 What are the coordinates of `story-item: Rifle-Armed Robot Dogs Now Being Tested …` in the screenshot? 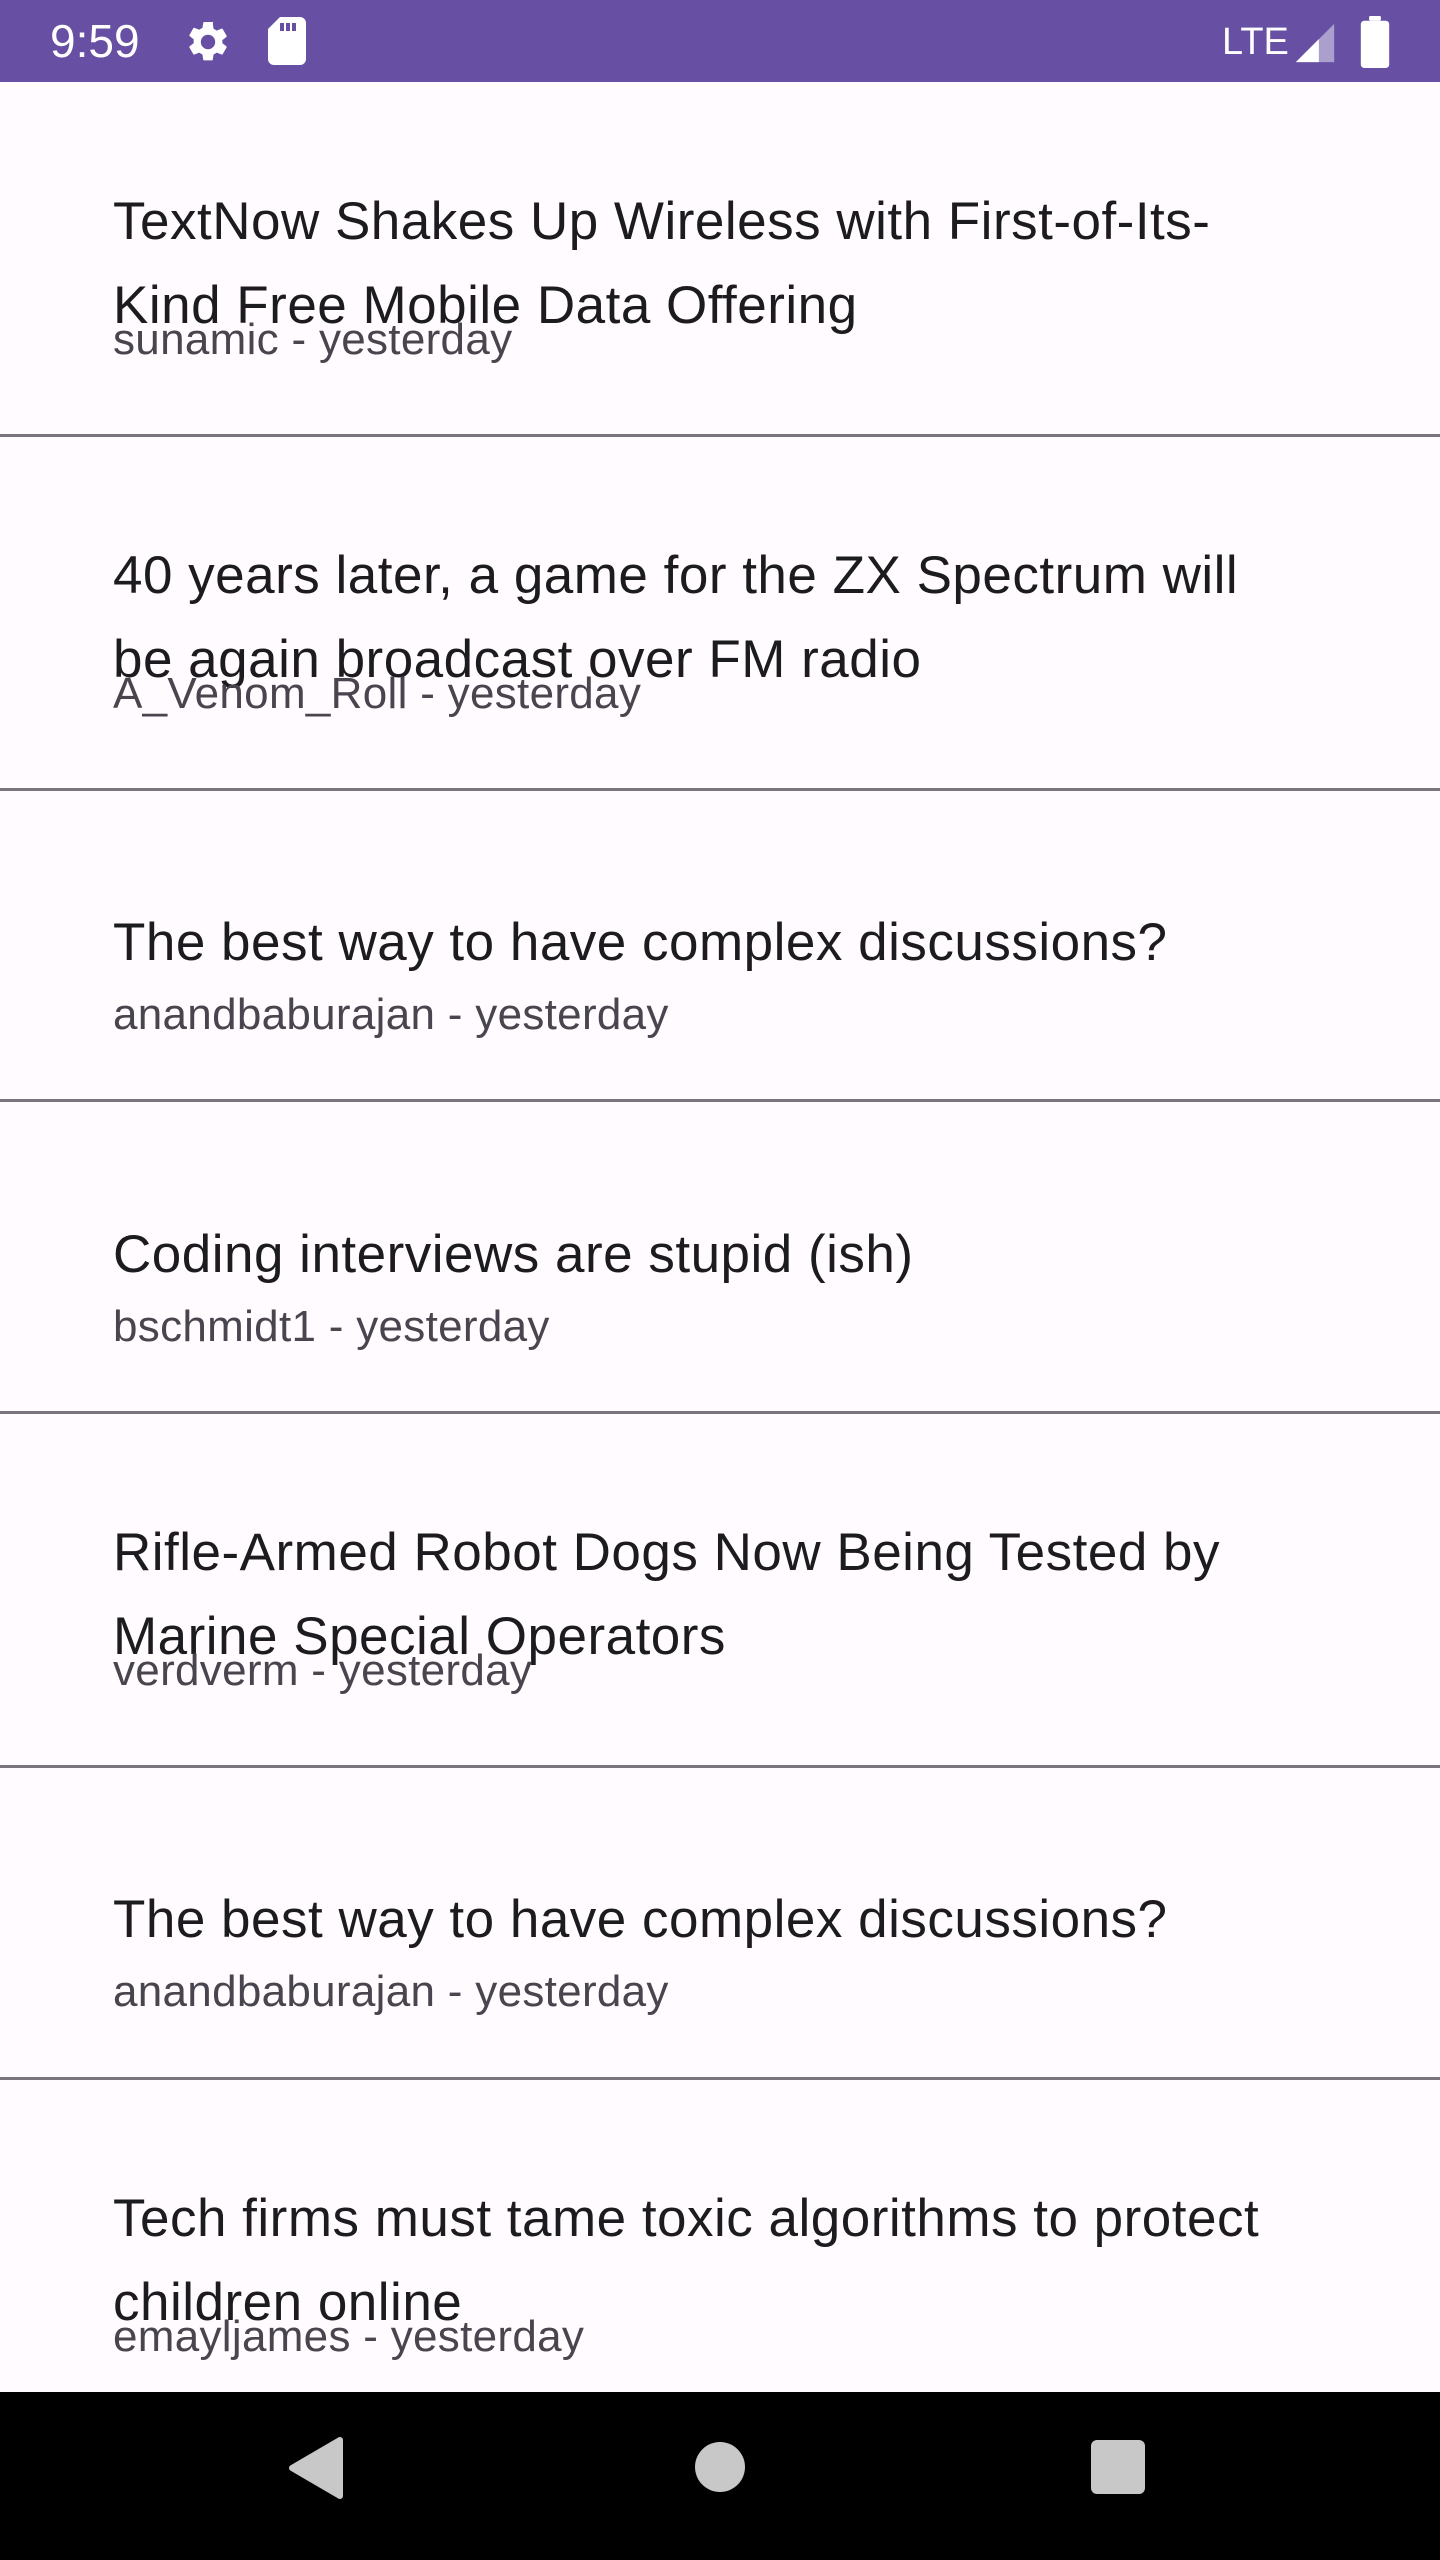 It's located at (720, 1591).